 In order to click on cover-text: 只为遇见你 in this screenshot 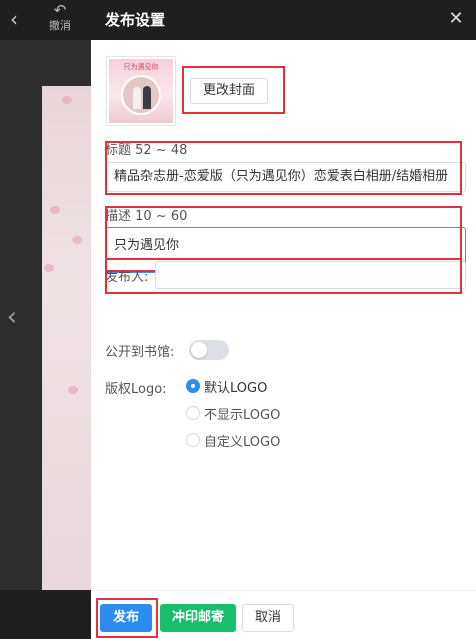, I will do `click(141, 67)`.